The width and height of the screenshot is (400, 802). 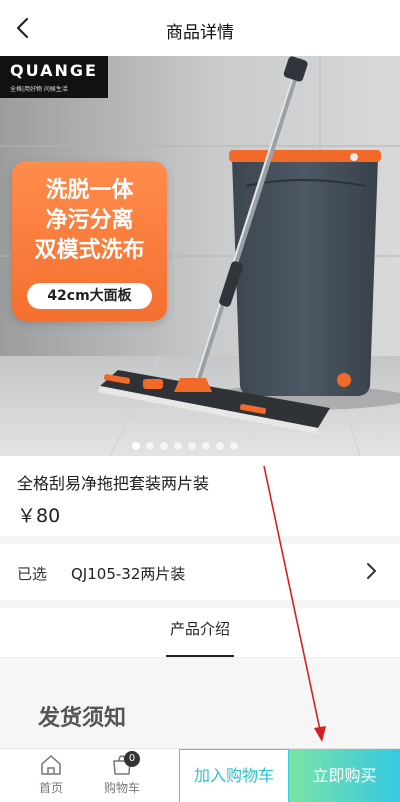 I want to click on tab-product-intro: 产品介绍, so click(x=200, y=628).